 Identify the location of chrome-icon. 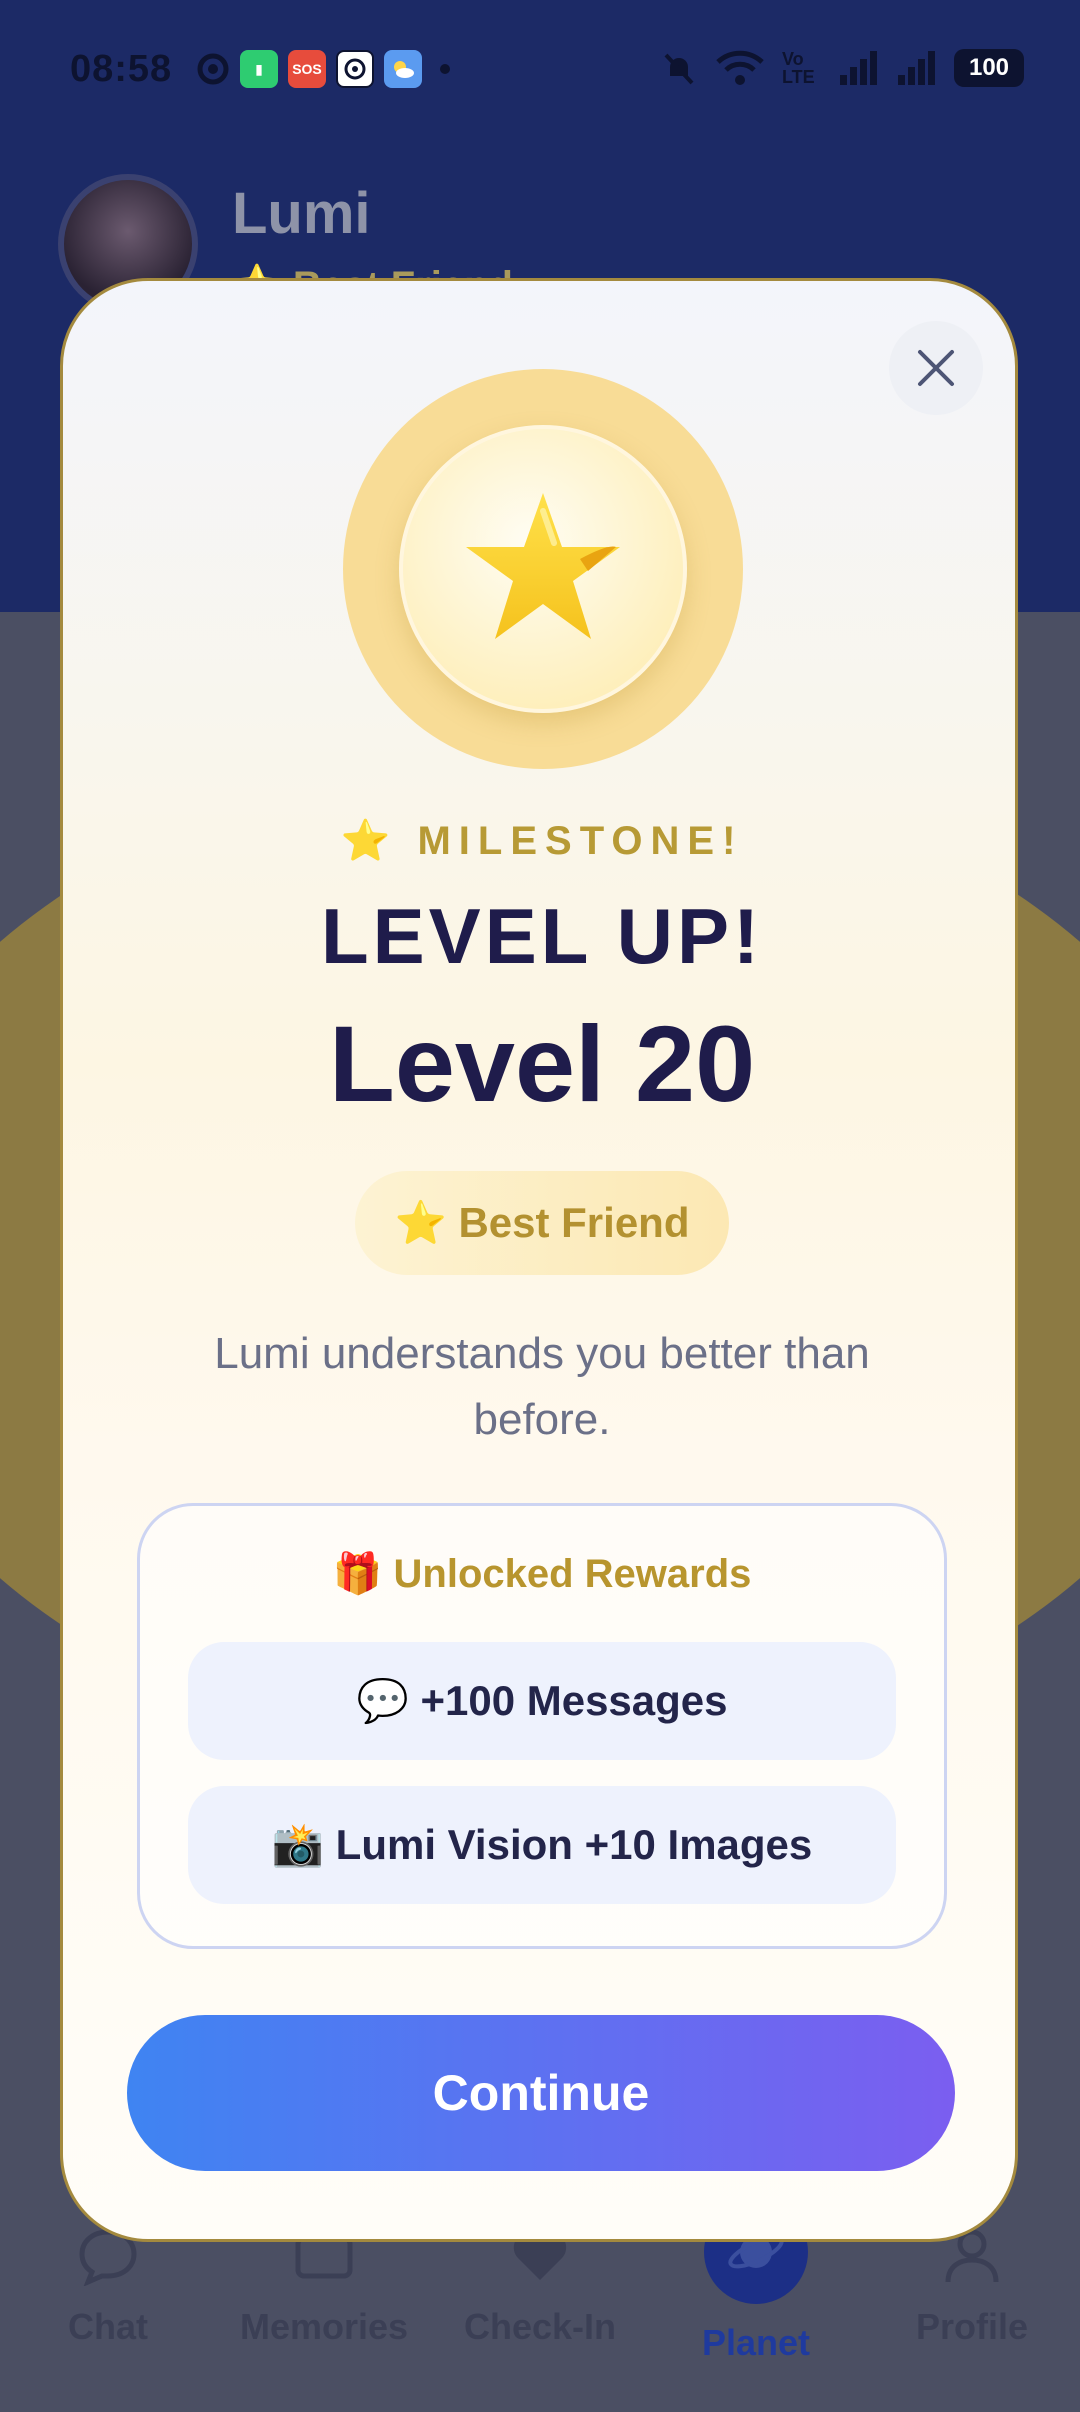
(213, 69).